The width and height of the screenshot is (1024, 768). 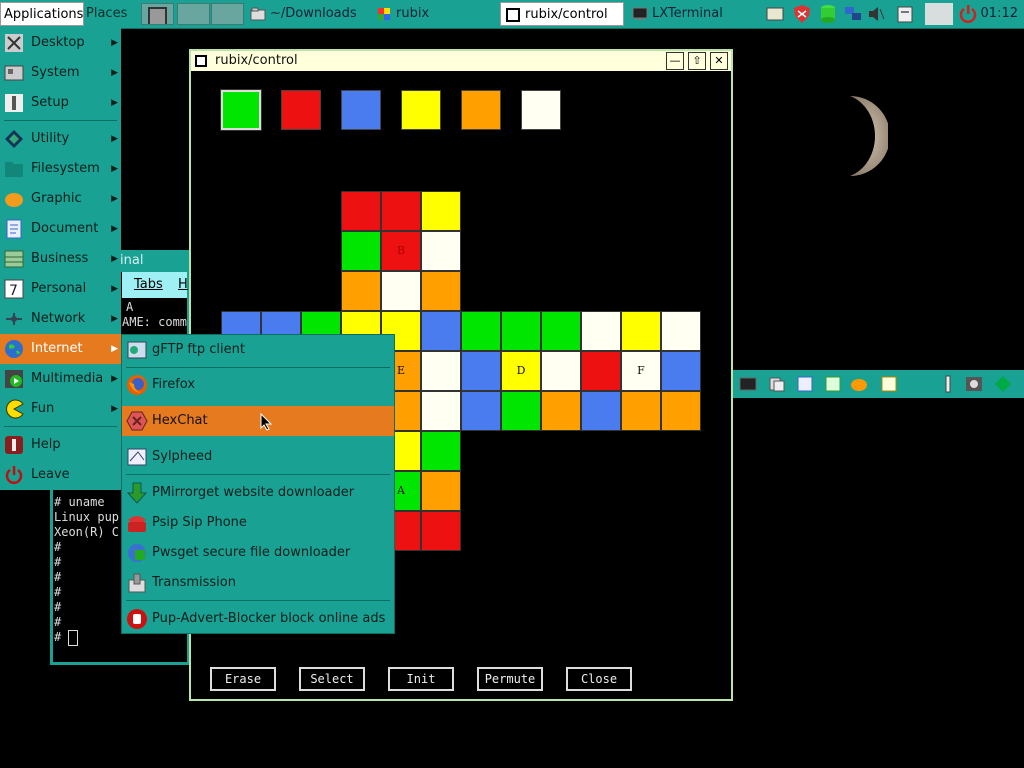 I want to click on erase-button: Erase, so click(x=243, y=679).